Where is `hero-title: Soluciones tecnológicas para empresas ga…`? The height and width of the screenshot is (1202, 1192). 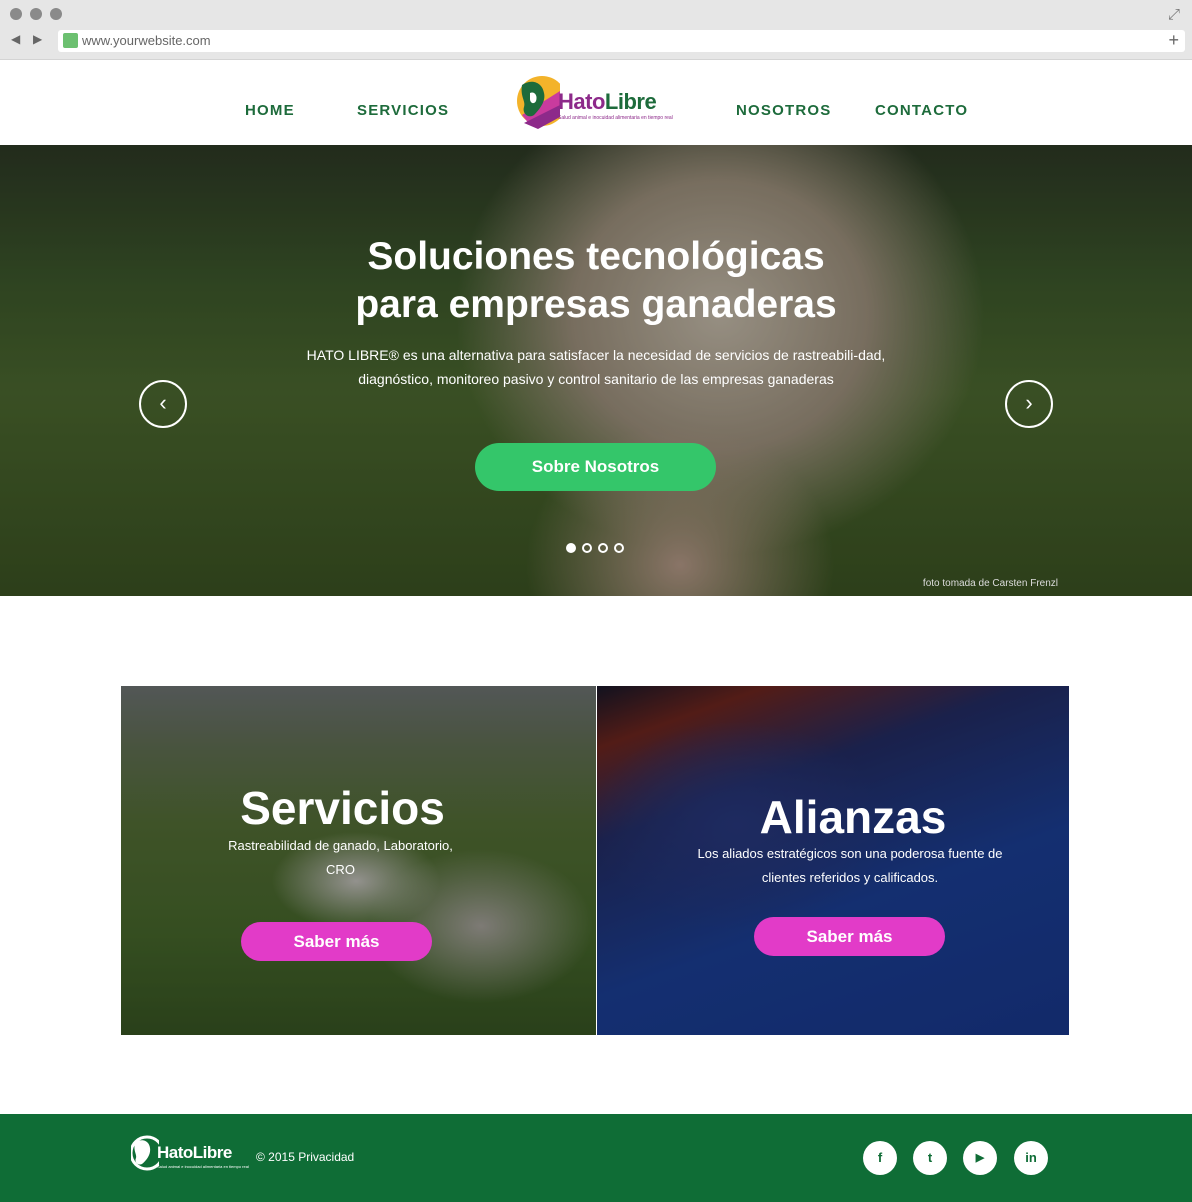 hero-title: Soluciones tecnológicas para empresas ga… is located at coordinates (596, 281).